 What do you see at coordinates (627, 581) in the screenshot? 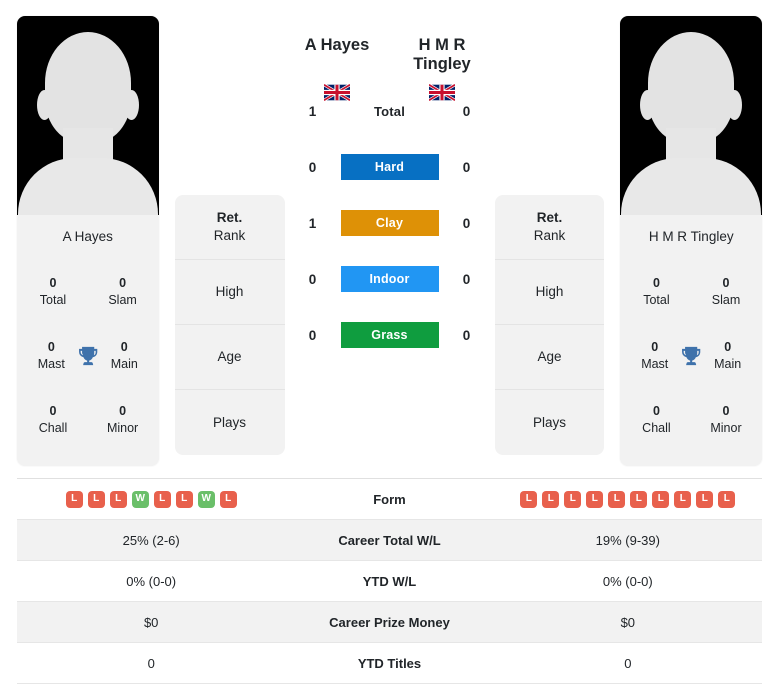
I see `table-cell-right: 0% (0-0)` at bounding box center [627, 581].